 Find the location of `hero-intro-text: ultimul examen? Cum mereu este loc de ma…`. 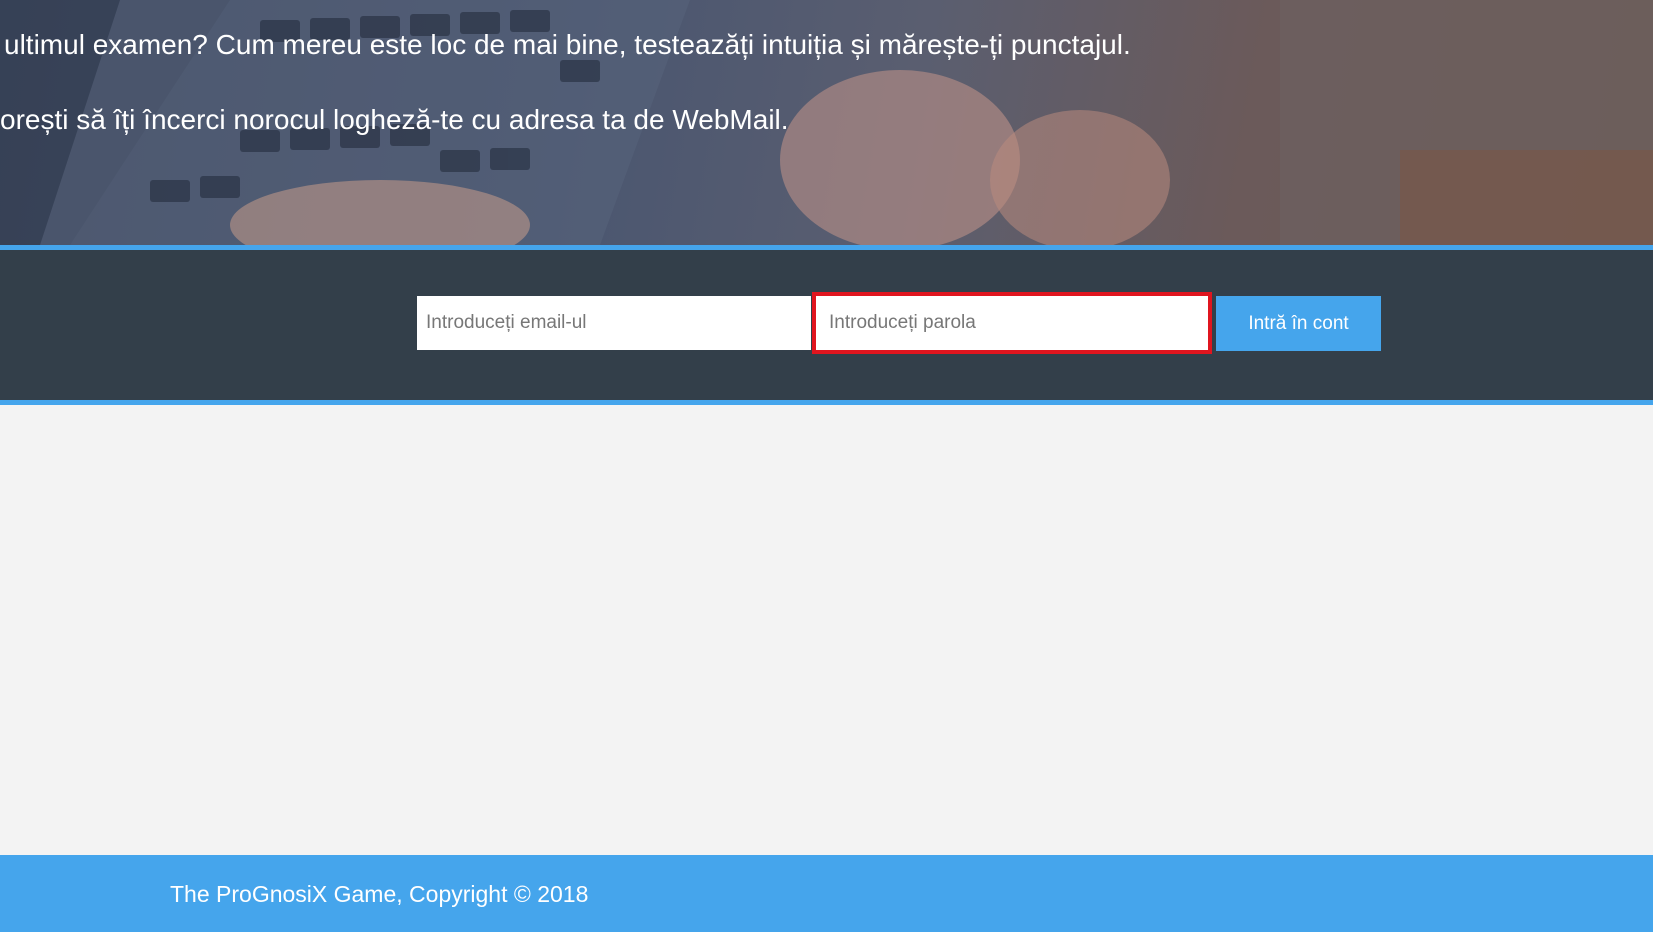

hero-intro-text: ultimul examen? Cum mereu este loc de ma… is located at coordinates (567, 44).